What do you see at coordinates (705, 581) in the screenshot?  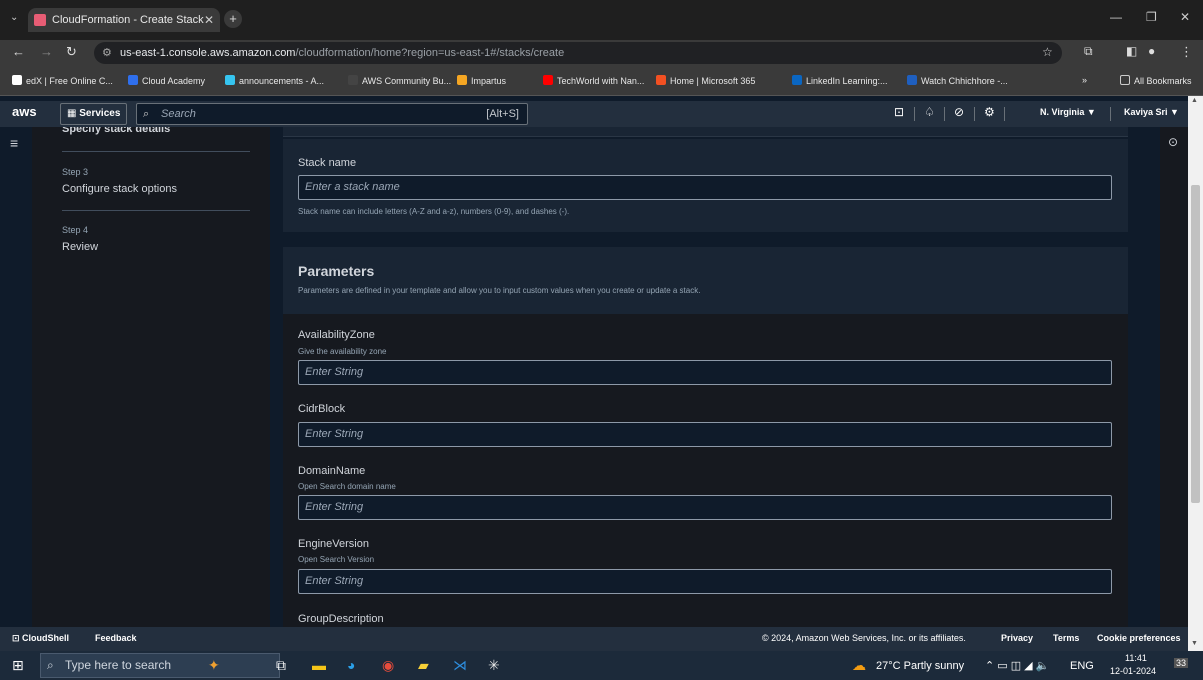 I see `param-input-engineversion: Enter String` at bounding box center [705, 581].